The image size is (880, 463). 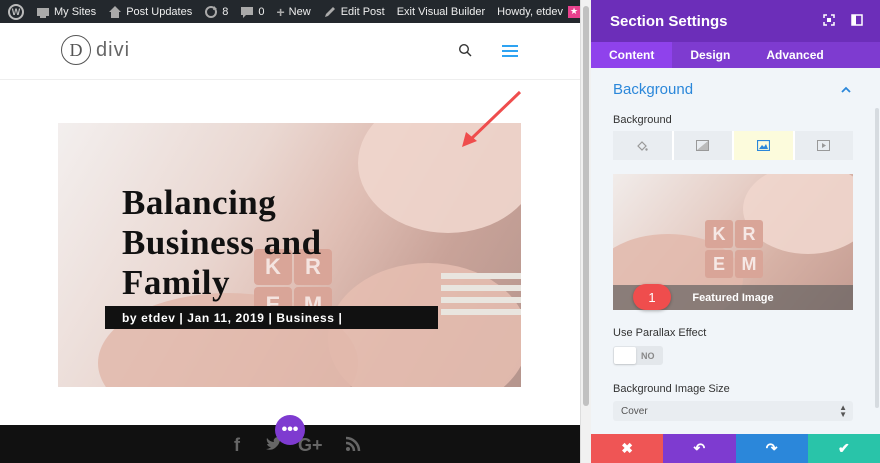 I want to click on discard-button: ✖, so click(x=627, y=448).